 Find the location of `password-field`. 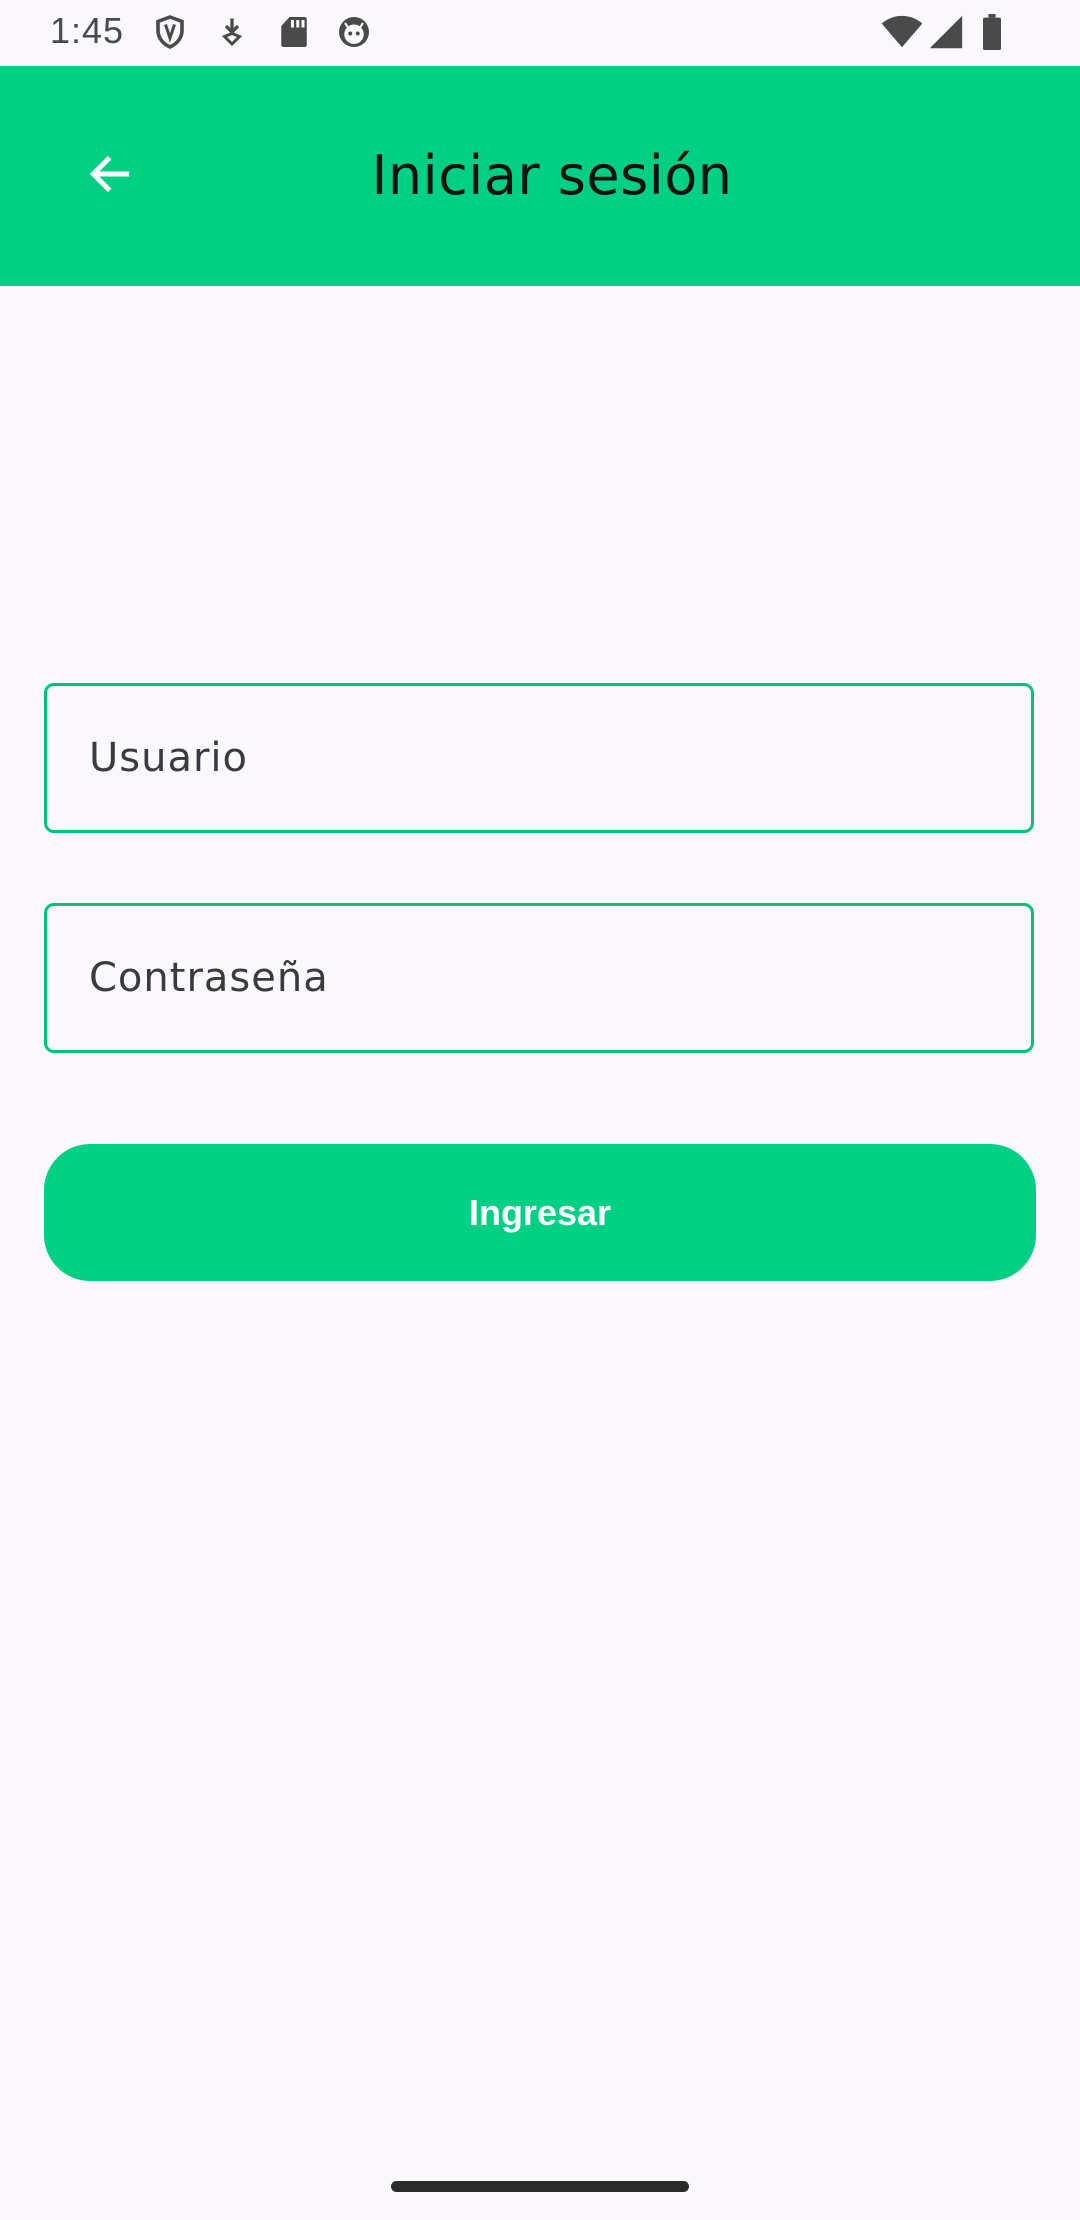

password-field is located at coordinates (539, 978).